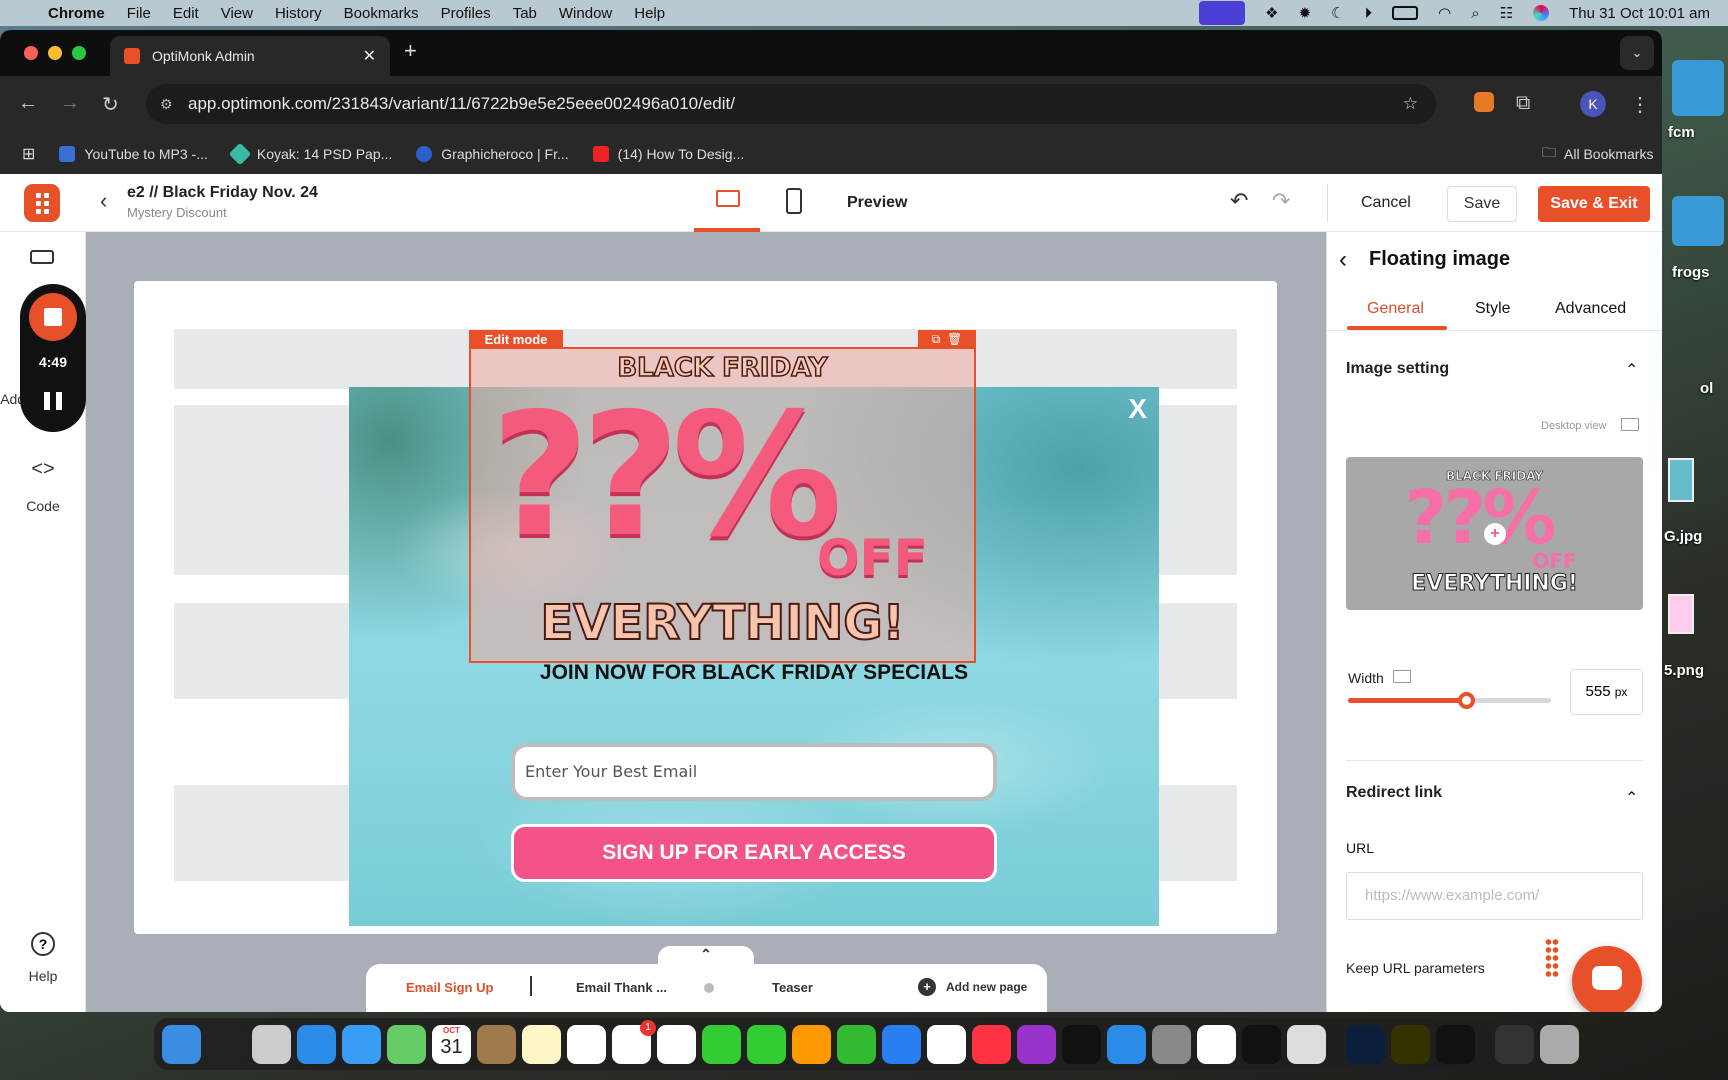 Image resolution: width=1728 pixels, height=1080 pixels. I want to click on image-preview: BLACK FRIDAY ??% OFF EVERYTHING! +, so click(1494, 533).